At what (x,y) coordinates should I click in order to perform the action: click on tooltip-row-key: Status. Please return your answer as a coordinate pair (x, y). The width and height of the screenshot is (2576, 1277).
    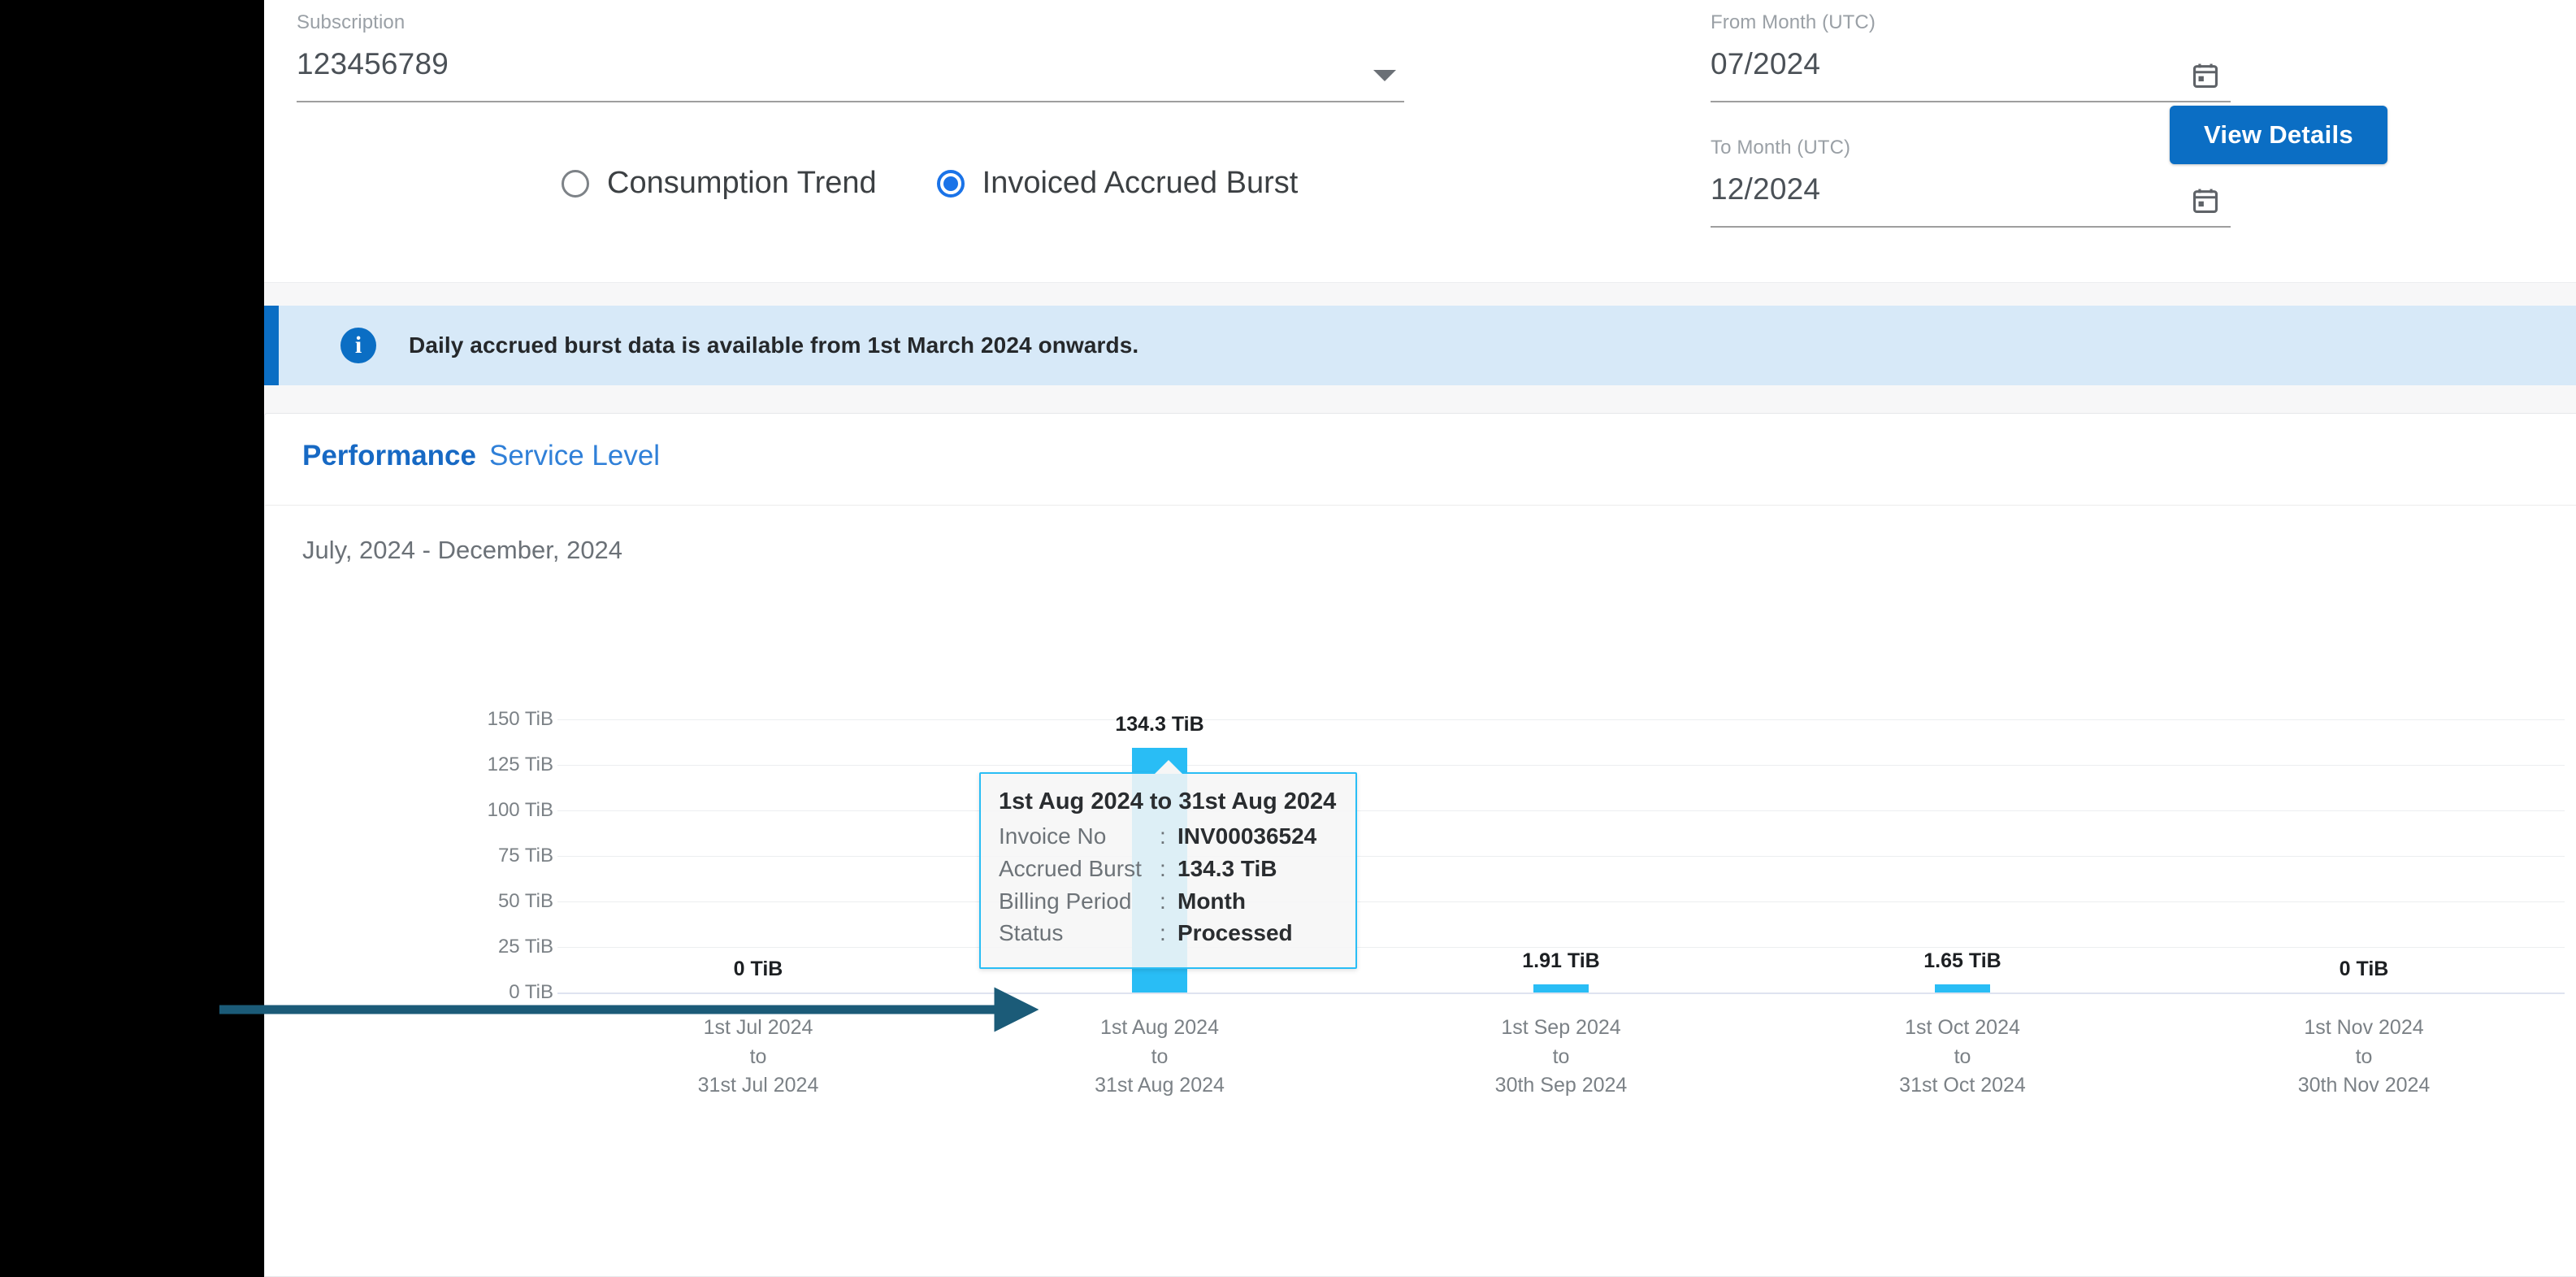
    Looking at the image, I should click on (1031, 933).